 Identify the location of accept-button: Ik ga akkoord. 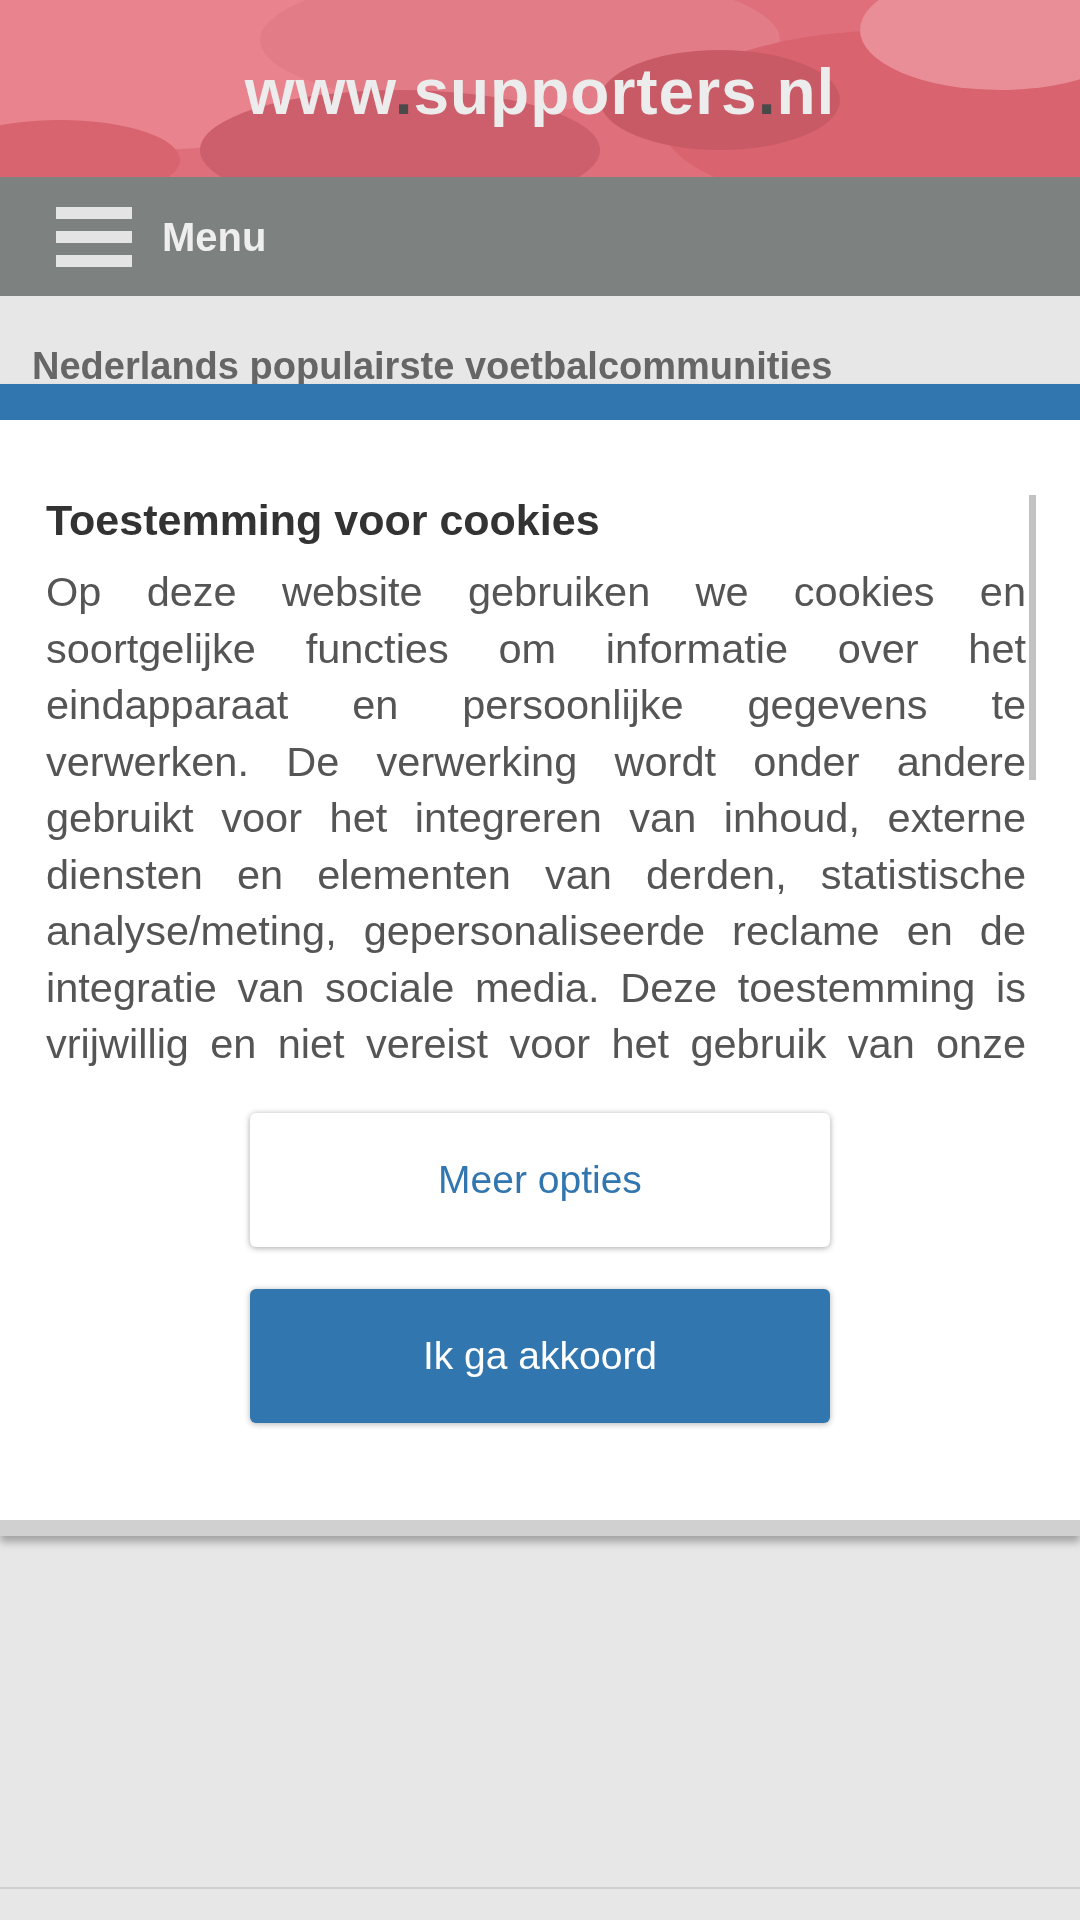
(540, 1356).